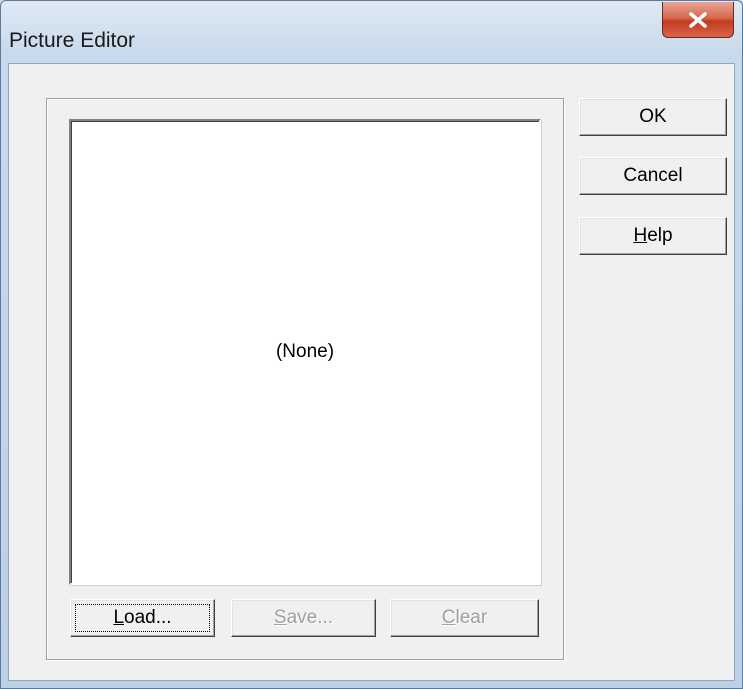  I want to click on cancel-button-label: Cancel, so click(653, 175).